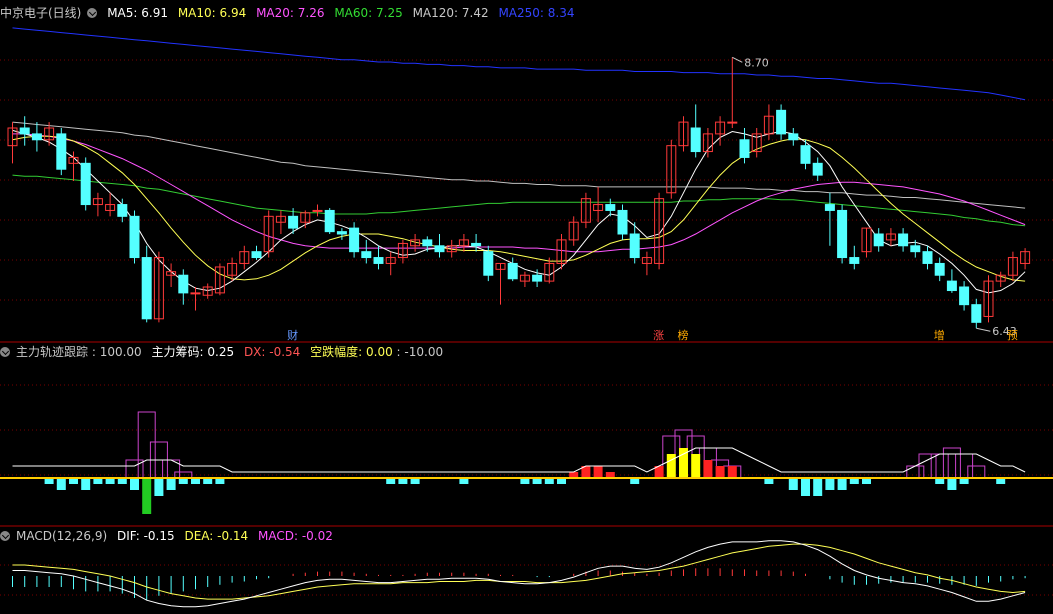 This screenshot has width=1053, height=614. Describe the element at coordinates (756, 62) in the screenshot. I see `high-price-label: 8.70` at that location.